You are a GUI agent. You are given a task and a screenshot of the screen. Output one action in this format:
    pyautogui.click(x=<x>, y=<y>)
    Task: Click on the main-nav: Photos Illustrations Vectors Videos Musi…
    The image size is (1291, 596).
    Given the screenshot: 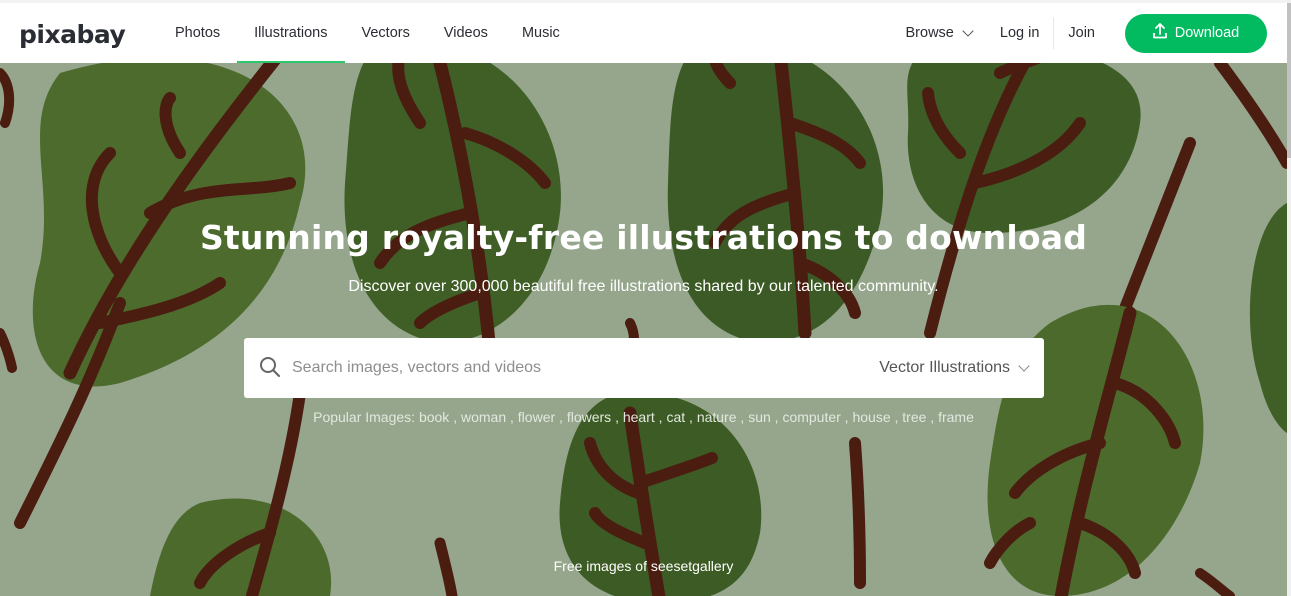 What is the action you would take?
    pyautogui.click(x=367, y=33)
    